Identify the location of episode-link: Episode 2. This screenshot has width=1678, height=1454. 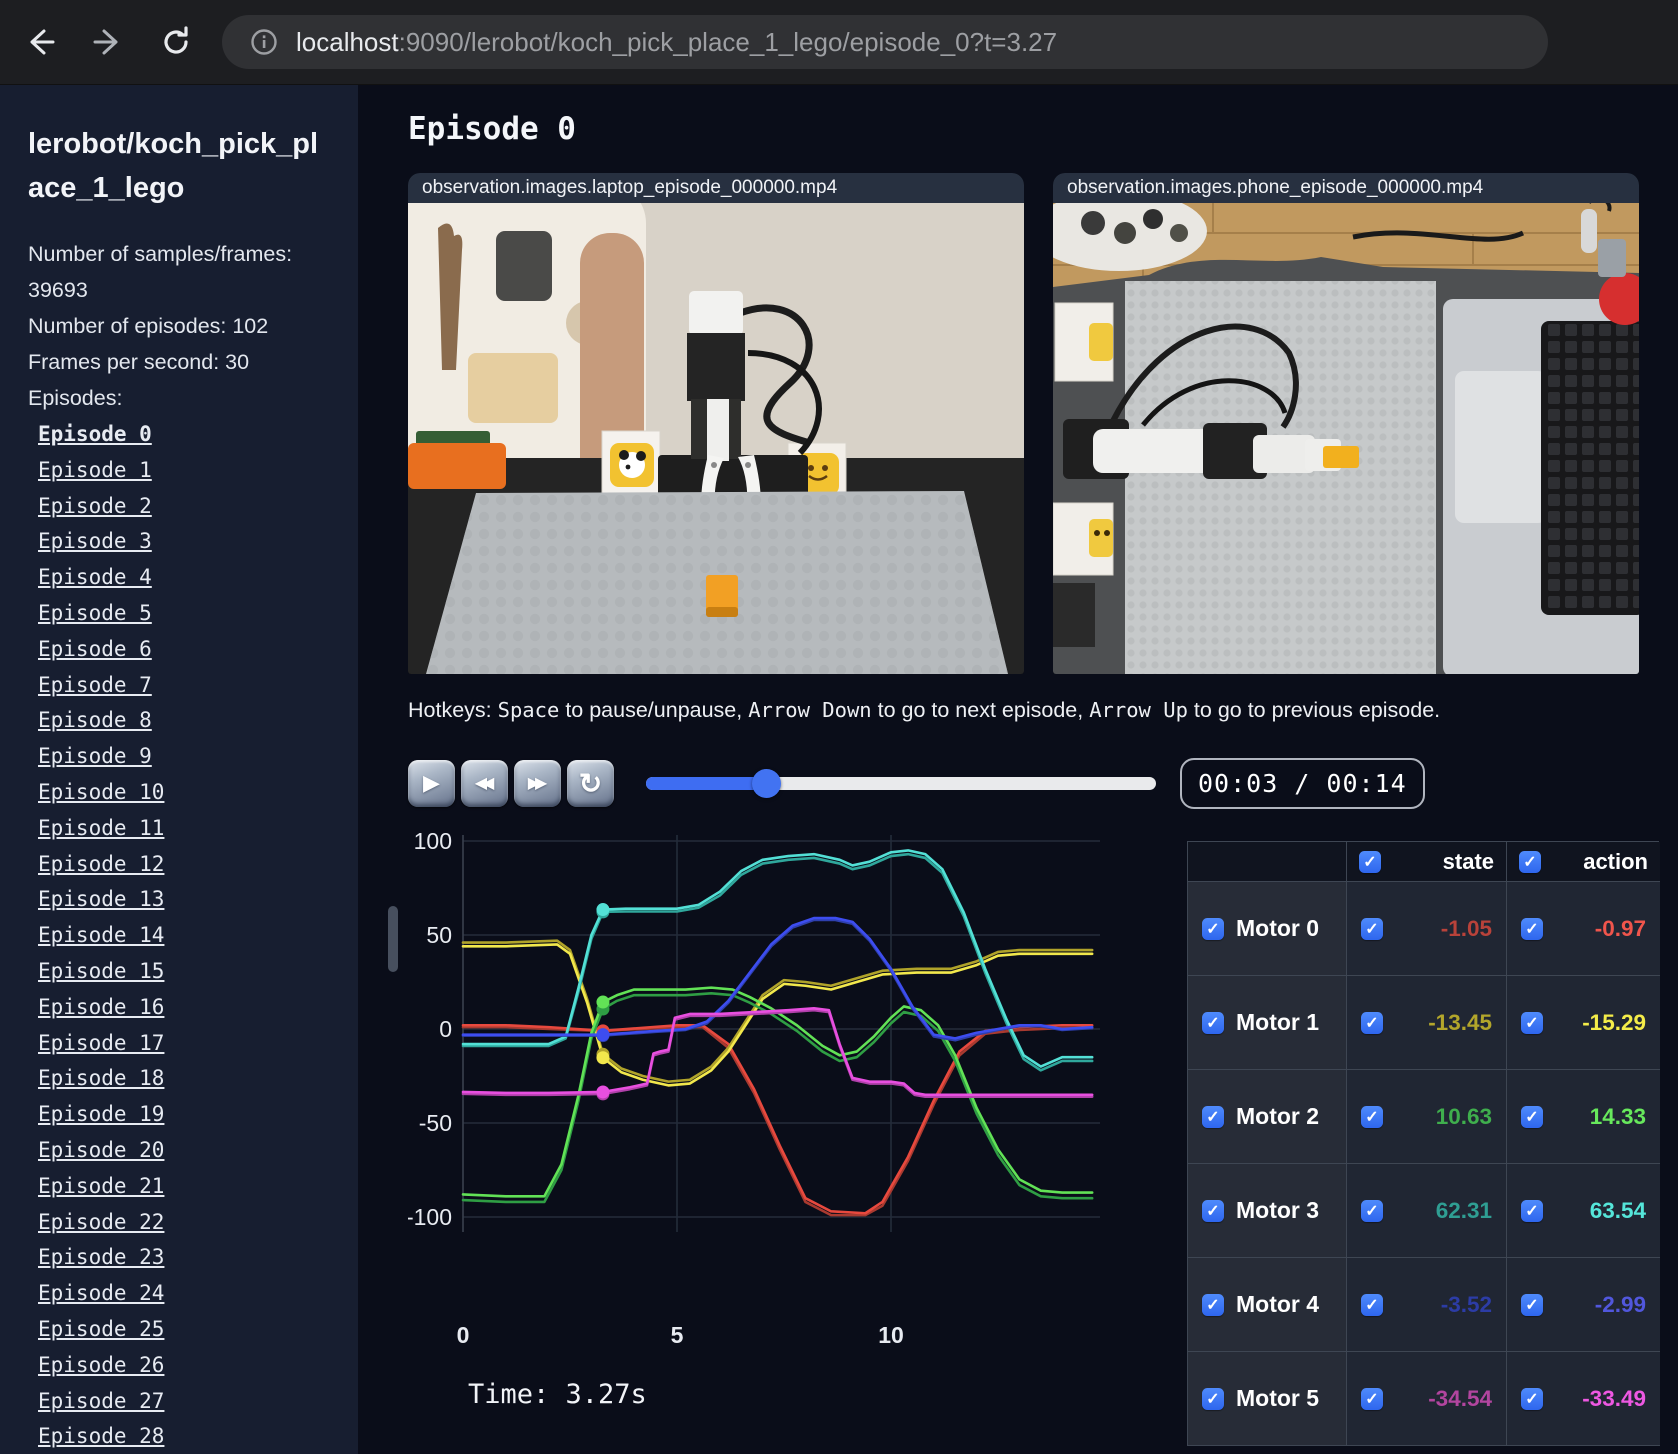
(95, 506).